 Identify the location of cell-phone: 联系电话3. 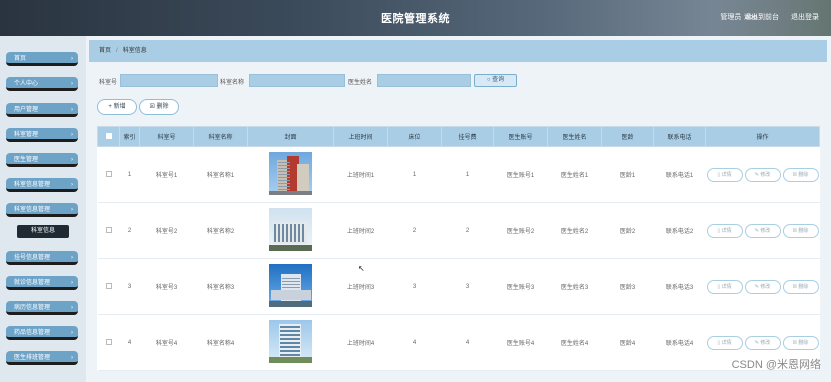
(679, 286).